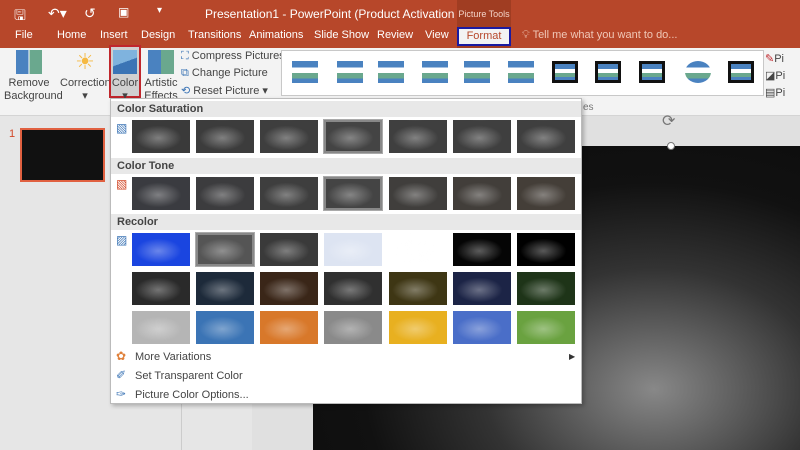 This screenshot has width=800, height=450. Describe the element at coordinates (121, 375) in the screenshot. I see `transparent-color-icon: ✐` at that location.